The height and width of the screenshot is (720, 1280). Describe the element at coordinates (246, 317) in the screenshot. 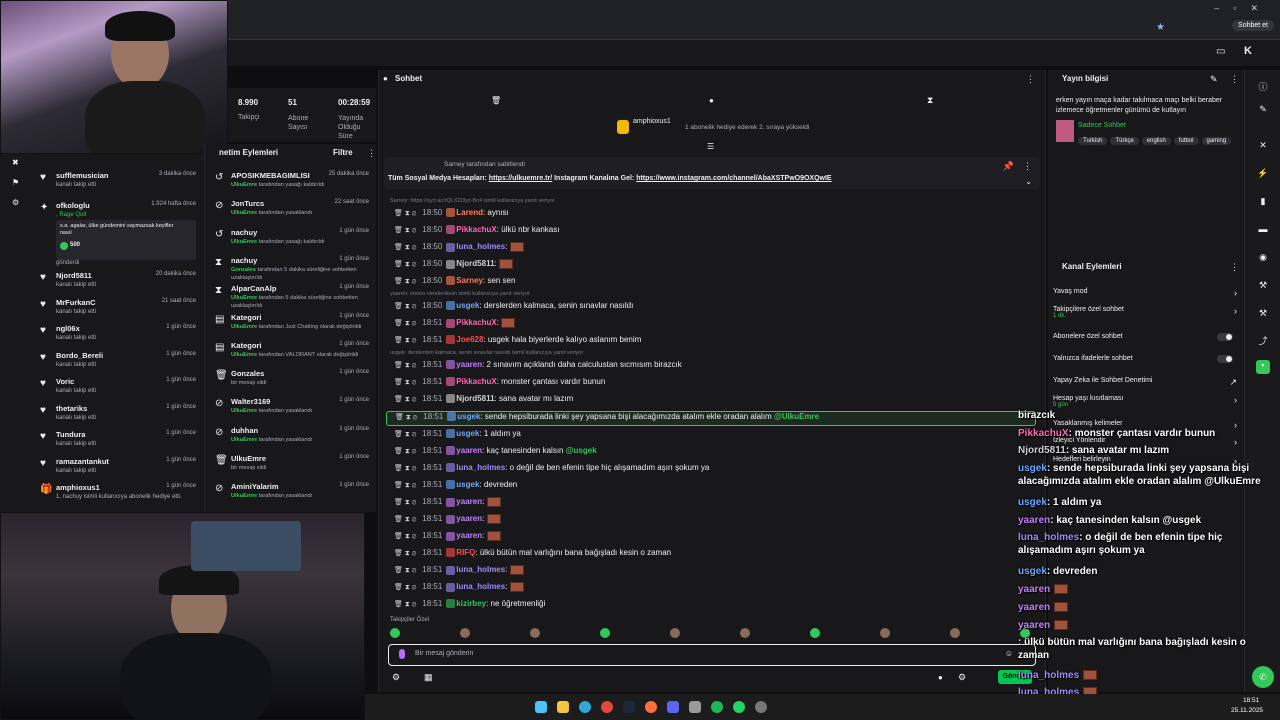

I see `mod-target-name: Kategori` at that location.